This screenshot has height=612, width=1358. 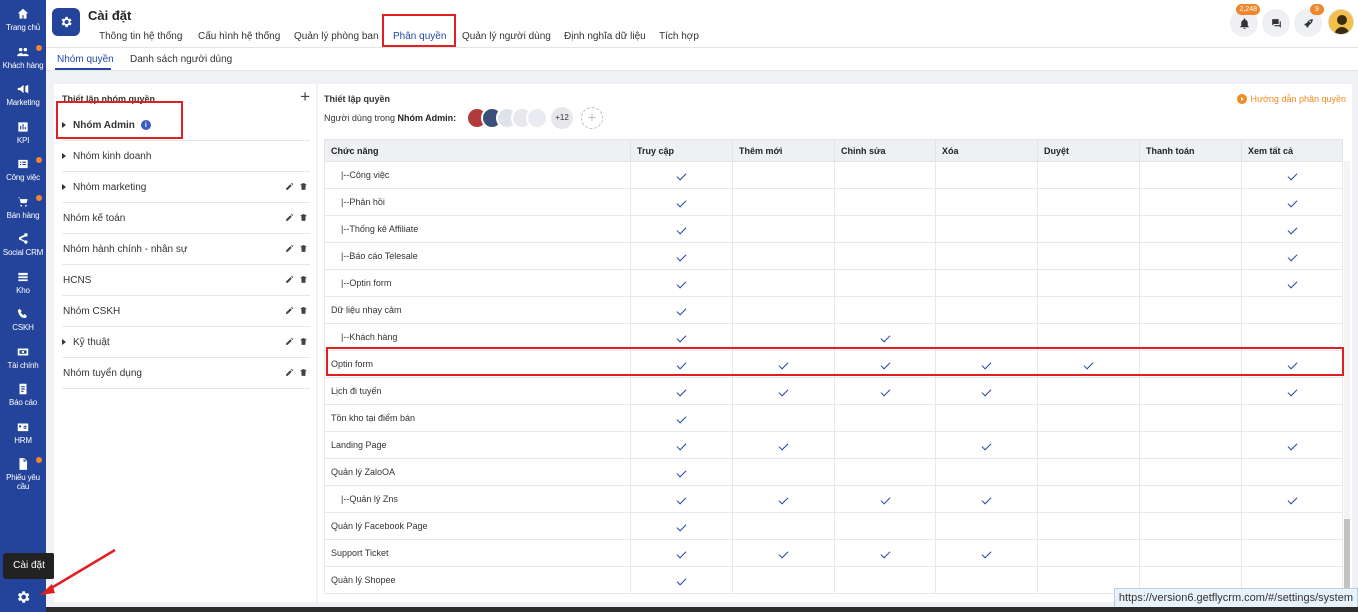 I want to click on sidebar-item-cart: Bán hàng, so click(x=23, y=207).